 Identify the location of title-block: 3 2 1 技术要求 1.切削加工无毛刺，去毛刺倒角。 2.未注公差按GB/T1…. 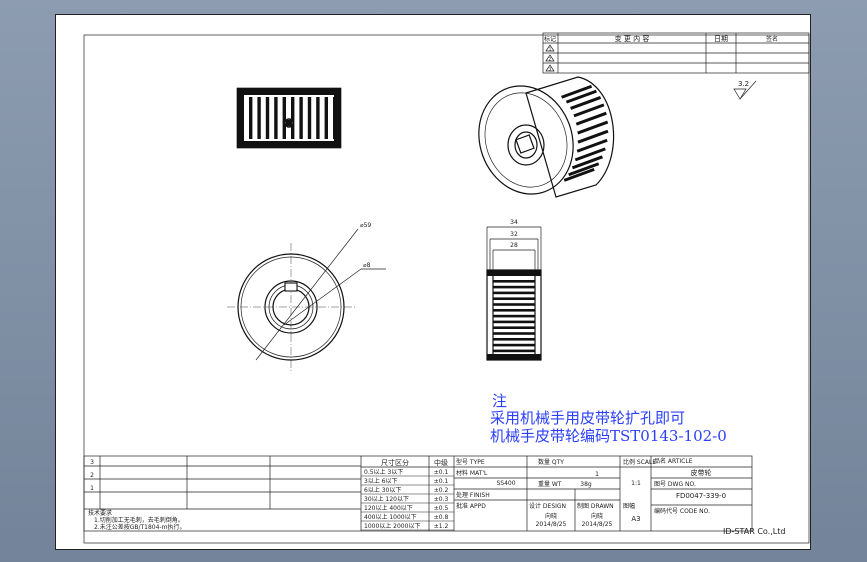
(418, 493).